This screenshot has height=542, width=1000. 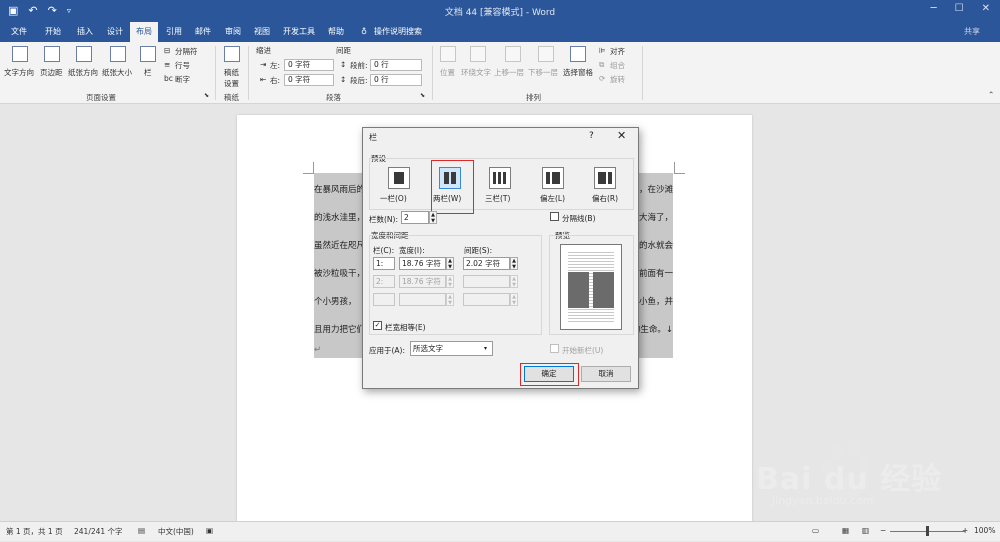 I want to click on align-button: 对齐, so click(x=617, y=51).